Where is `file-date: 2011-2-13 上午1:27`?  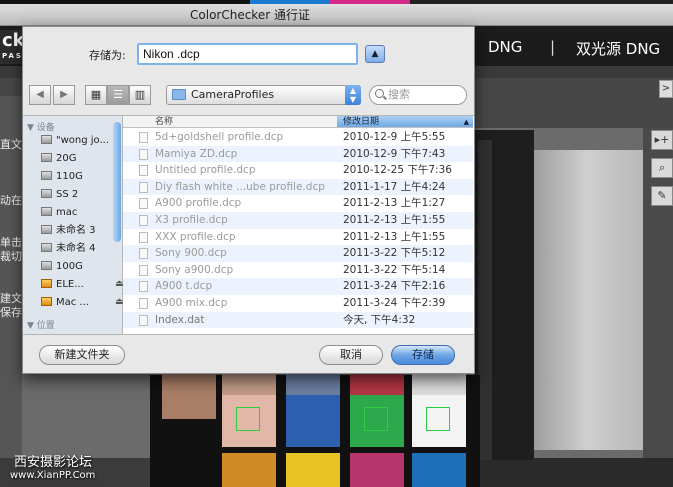 file-date: 2011-2-13 上午1:27 is located at coordinates (394, 203).